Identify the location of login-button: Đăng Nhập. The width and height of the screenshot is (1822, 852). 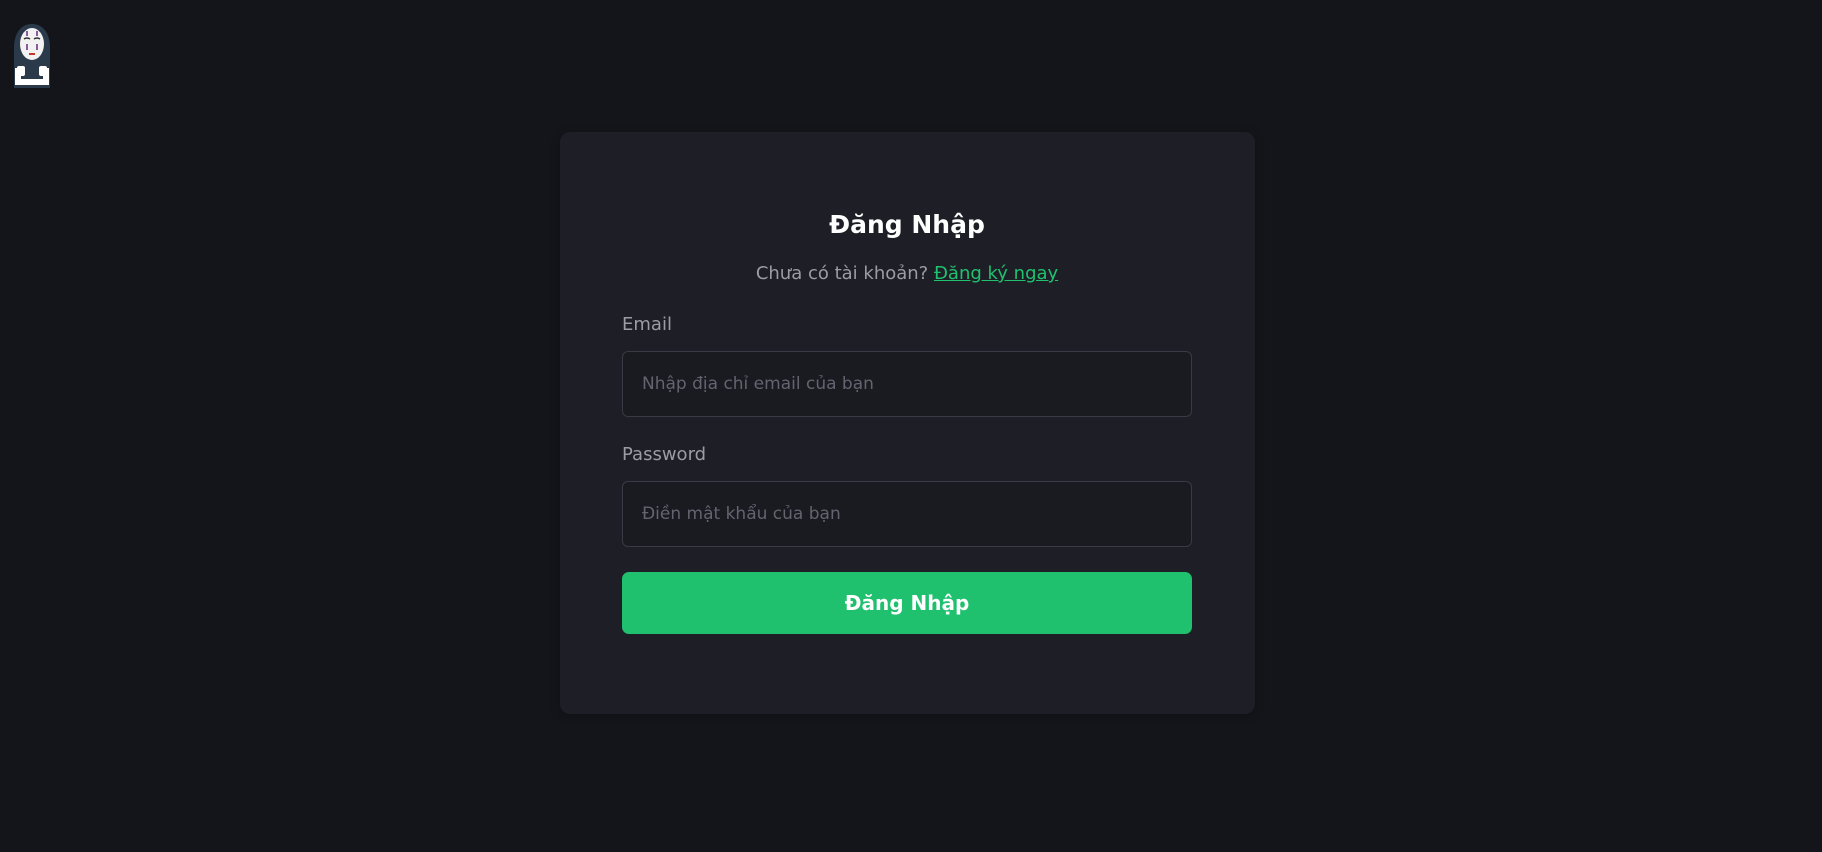
(907, 603).